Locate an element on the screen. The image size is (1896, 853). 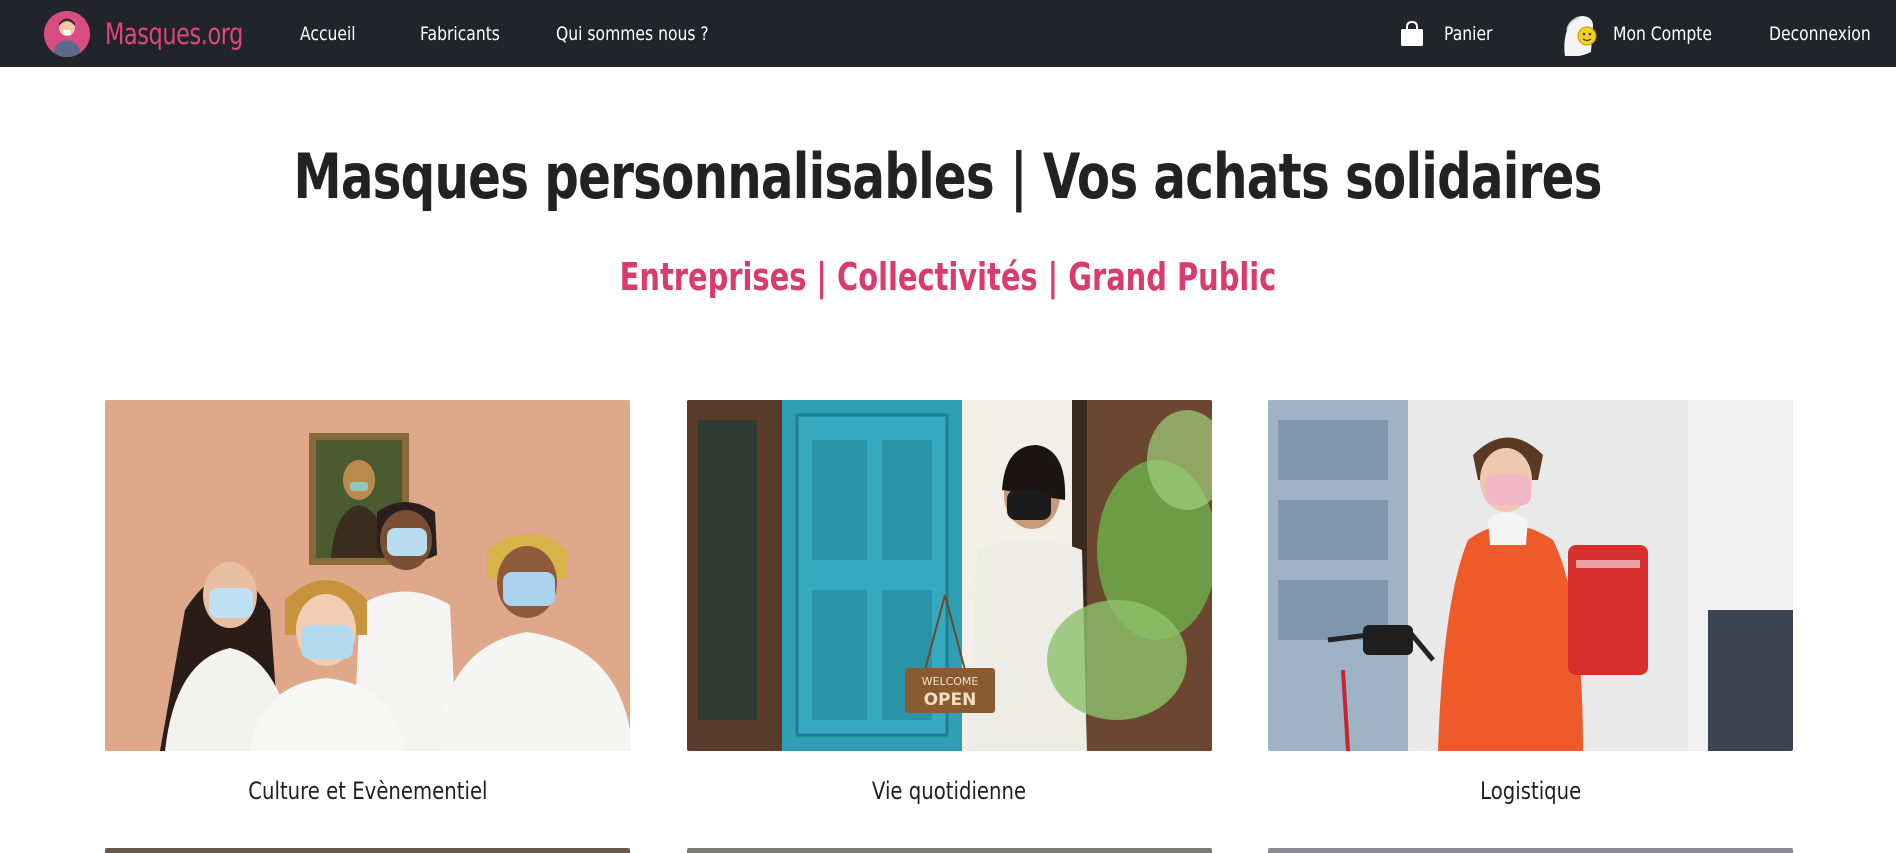
delivery-cyclist-photo is located at coordinates (1530, 575).